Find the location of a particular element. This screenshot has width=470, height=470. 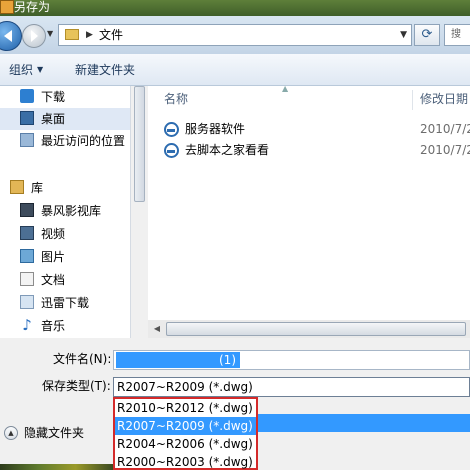

chevron-up-icon: ▲ is located at coordinates (11, 433).